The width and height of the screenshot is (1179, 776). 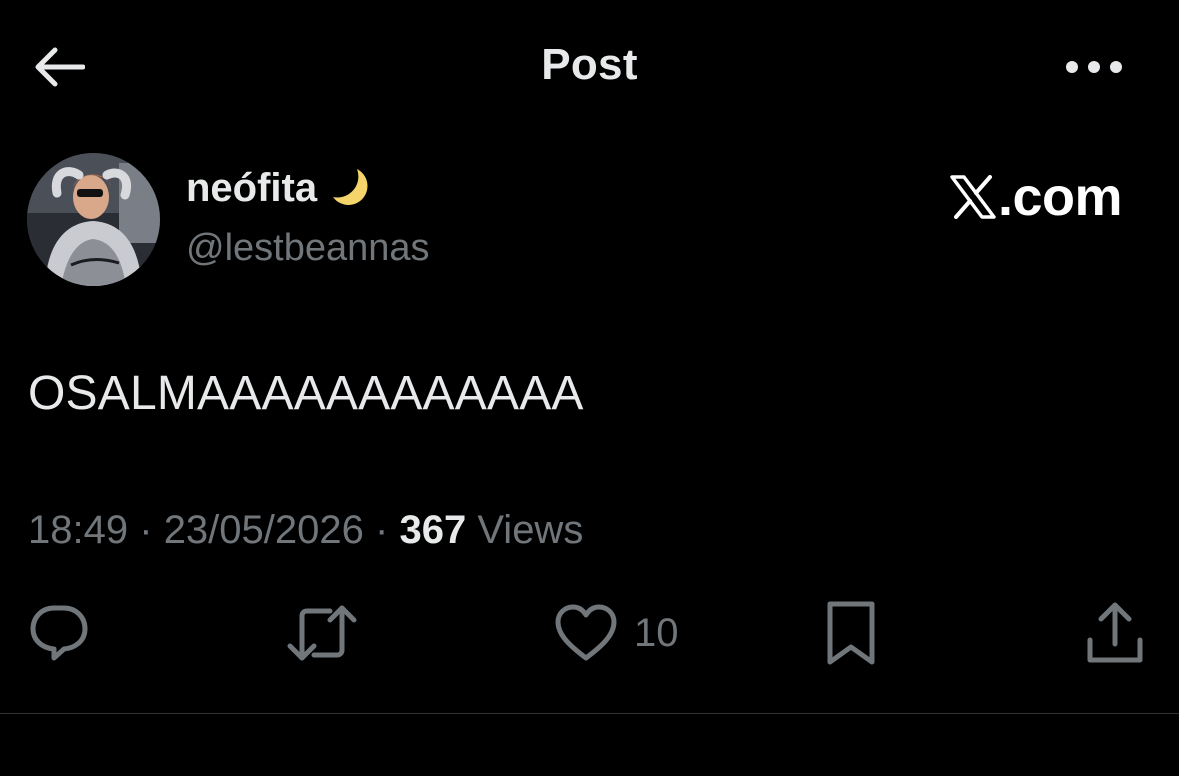 I want to click on action-bar: 10, so click(x=589, y=635).